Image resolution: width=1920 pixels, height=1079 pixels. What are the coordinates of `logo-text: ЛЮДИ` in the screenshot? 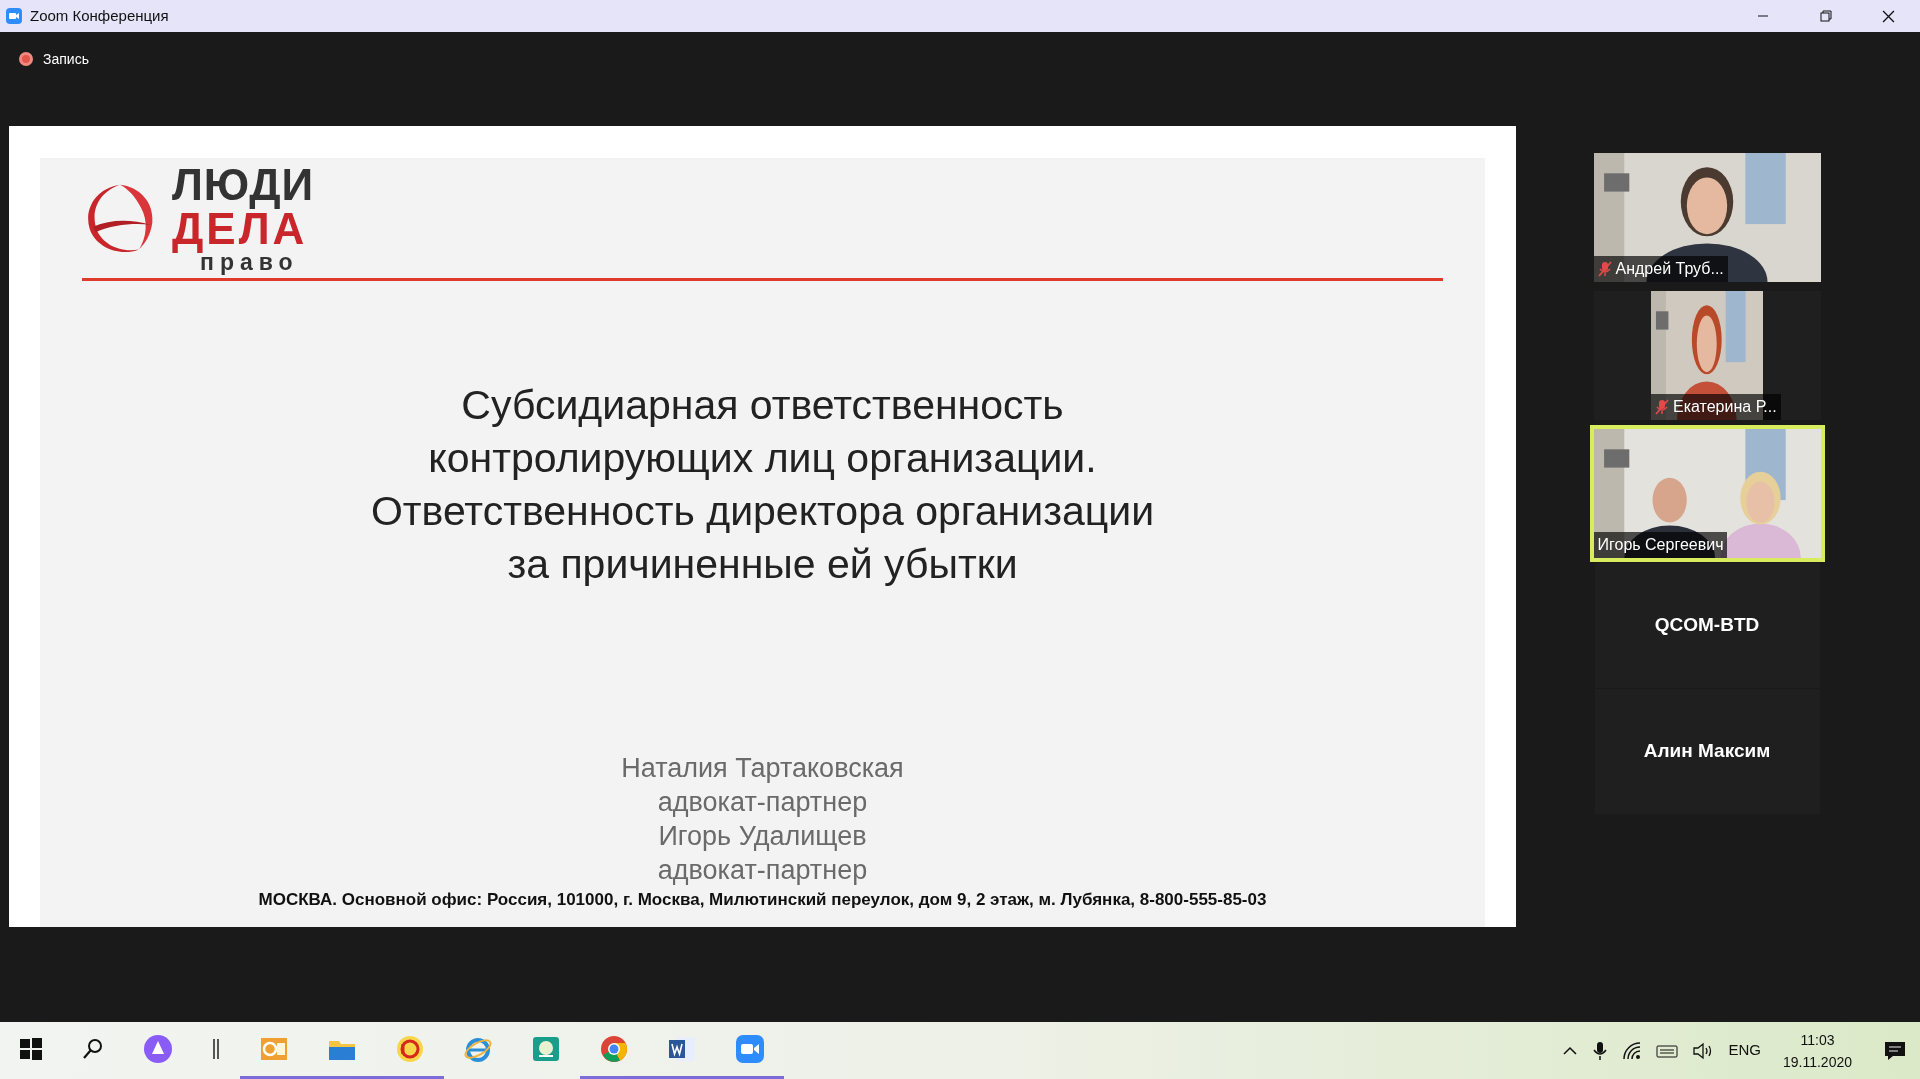 It's located at (243, 185).